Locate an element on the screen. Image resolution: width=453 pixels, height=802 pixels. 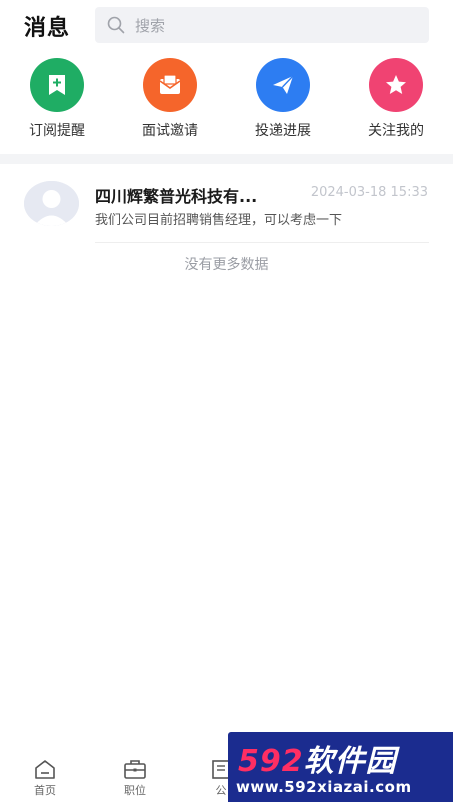
shortcut-delivery-progress: 投递进展 is located at coordinates (283, 99).